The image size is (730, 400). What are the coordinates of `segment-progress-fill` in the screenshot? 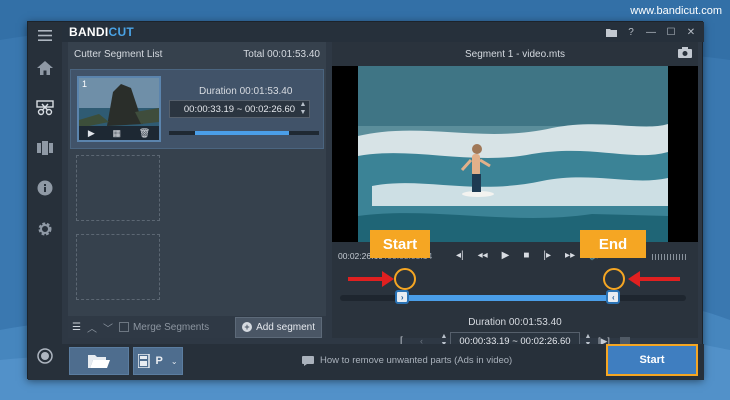 It's located at (241, 133).